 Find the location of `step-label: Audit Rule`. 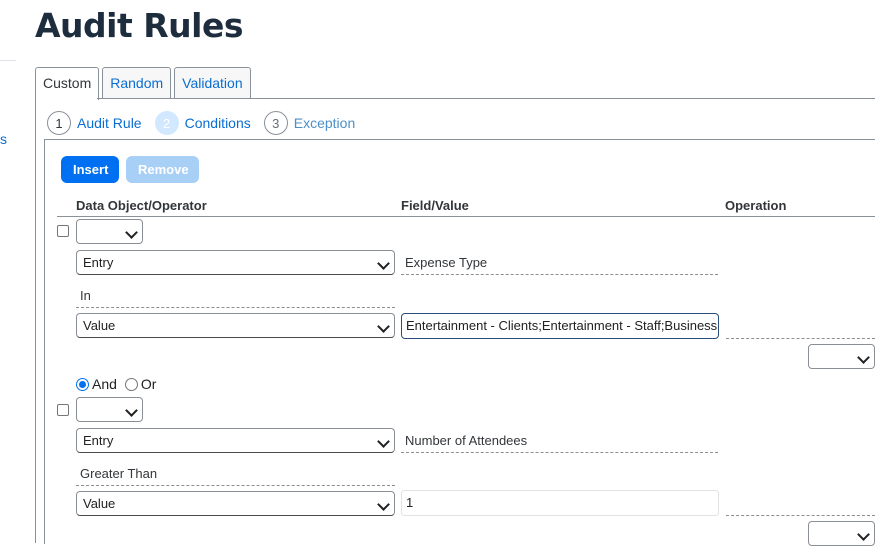

step-label: Audit Rule is located at coordinates (109, 123).